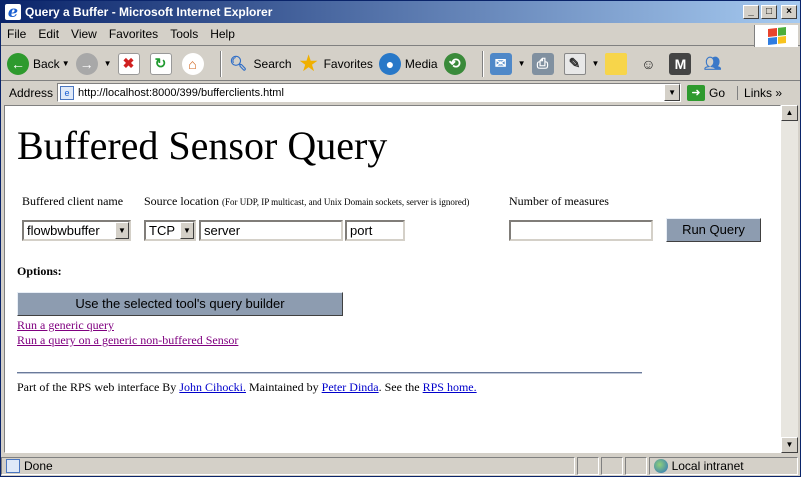 This screenshot has width=801, height=477. Describe the element at coordinates (707, 465) in the screenshot. I see `zone-text: Local intranet` at that location.